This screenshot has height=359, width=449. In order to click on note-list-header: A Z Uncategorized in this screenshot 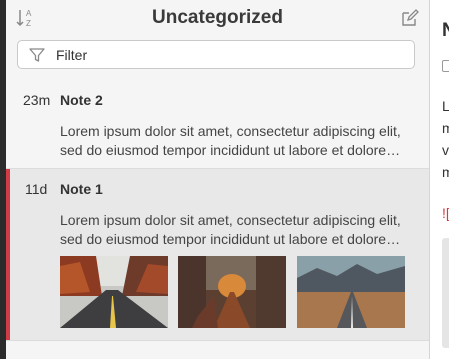, I will do `click(217, 19)`.